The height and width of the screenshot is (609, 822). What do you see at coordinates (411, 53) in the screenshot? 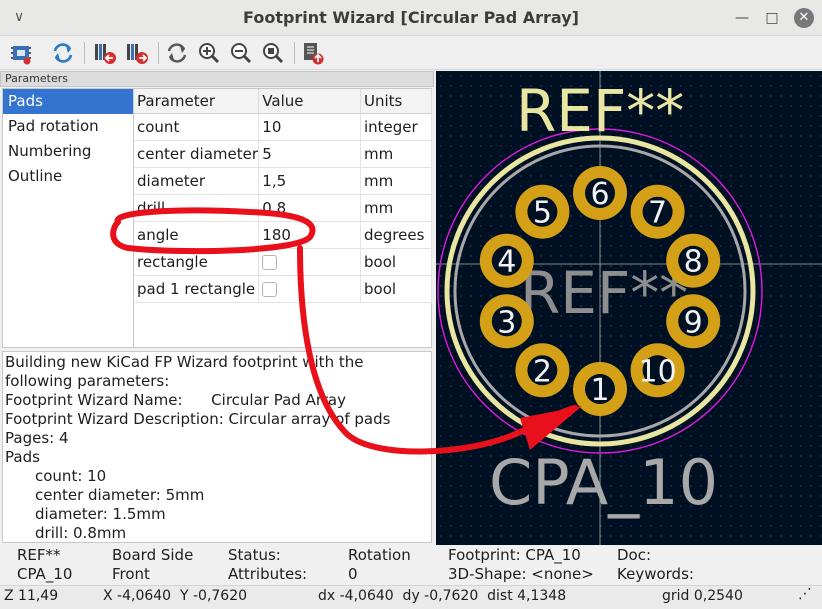
I see `toolbar` at bounding box center [411, 53].